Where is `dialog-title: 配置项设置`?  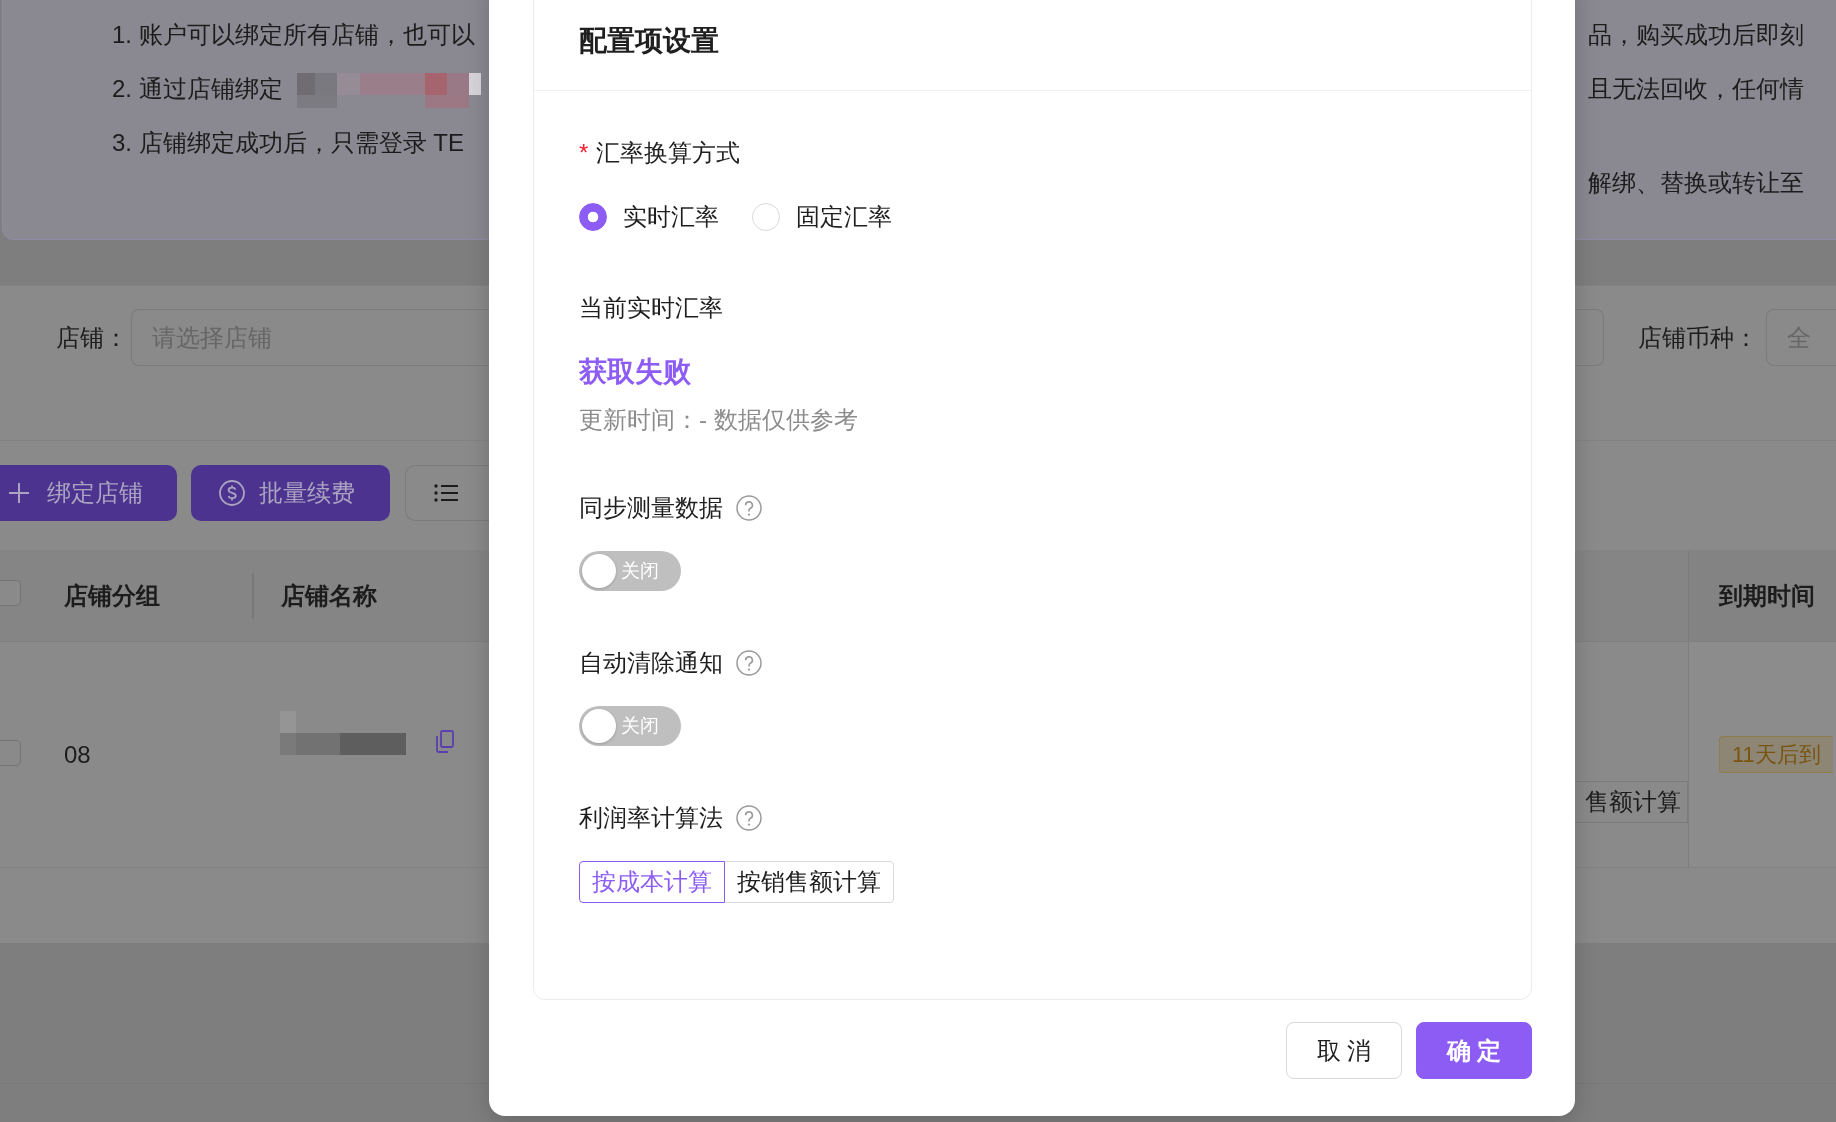 dialog-title: 配置项设置 is located at coordinates (649, 41).